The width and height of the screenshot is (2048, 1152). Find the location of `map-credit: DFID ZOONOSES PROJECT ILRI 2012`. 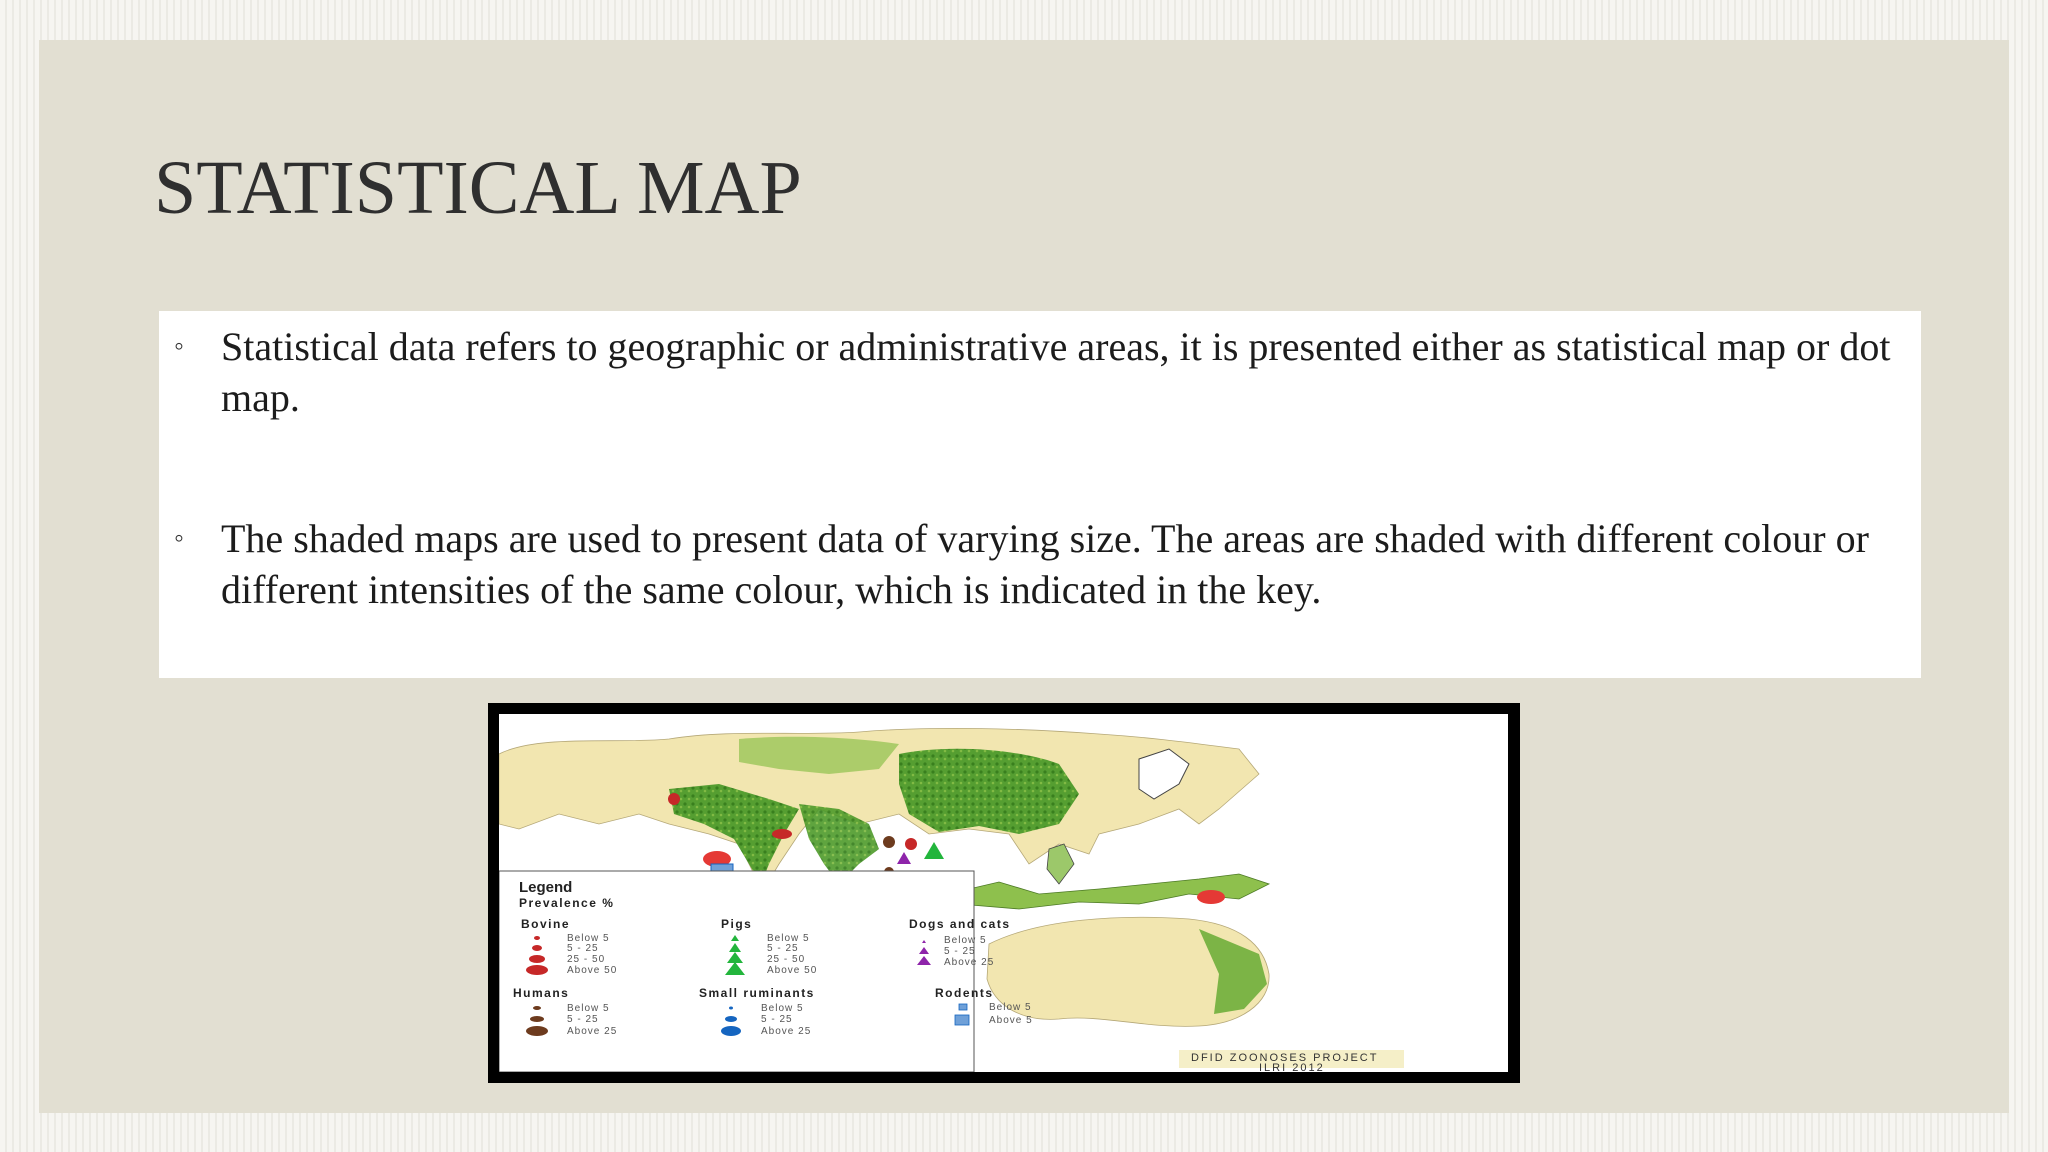

map-credit: DFID ZOONOSES PROJECT ILRI 2012 is located at coordinates (1291, 1061).